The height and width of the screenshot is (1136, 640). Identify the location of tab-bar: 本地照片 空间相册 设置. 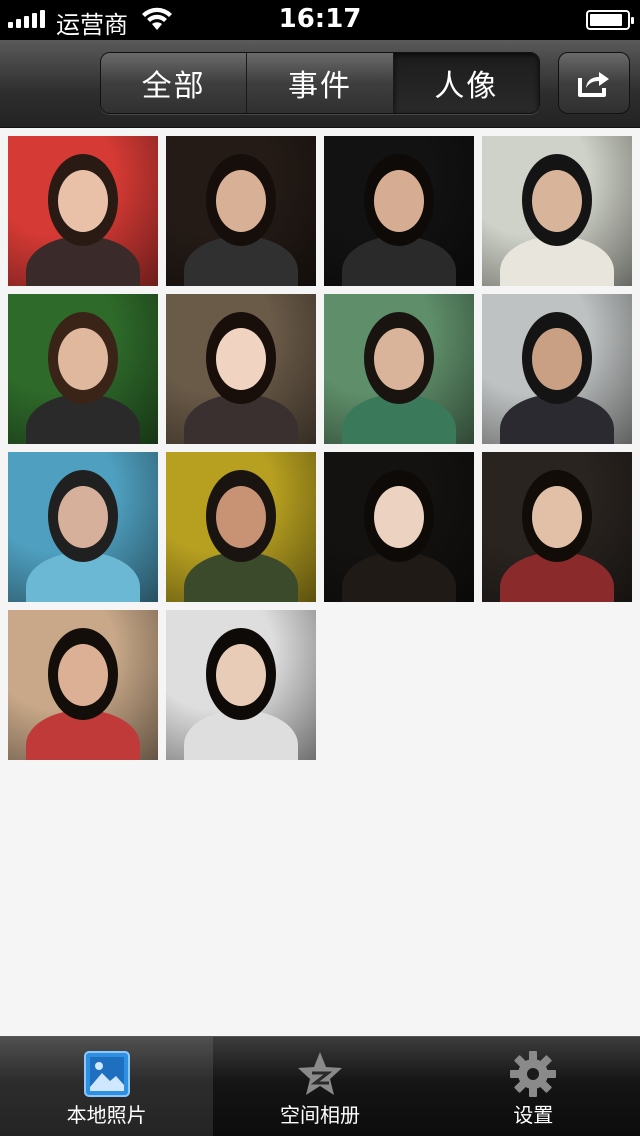
(320, 1086).